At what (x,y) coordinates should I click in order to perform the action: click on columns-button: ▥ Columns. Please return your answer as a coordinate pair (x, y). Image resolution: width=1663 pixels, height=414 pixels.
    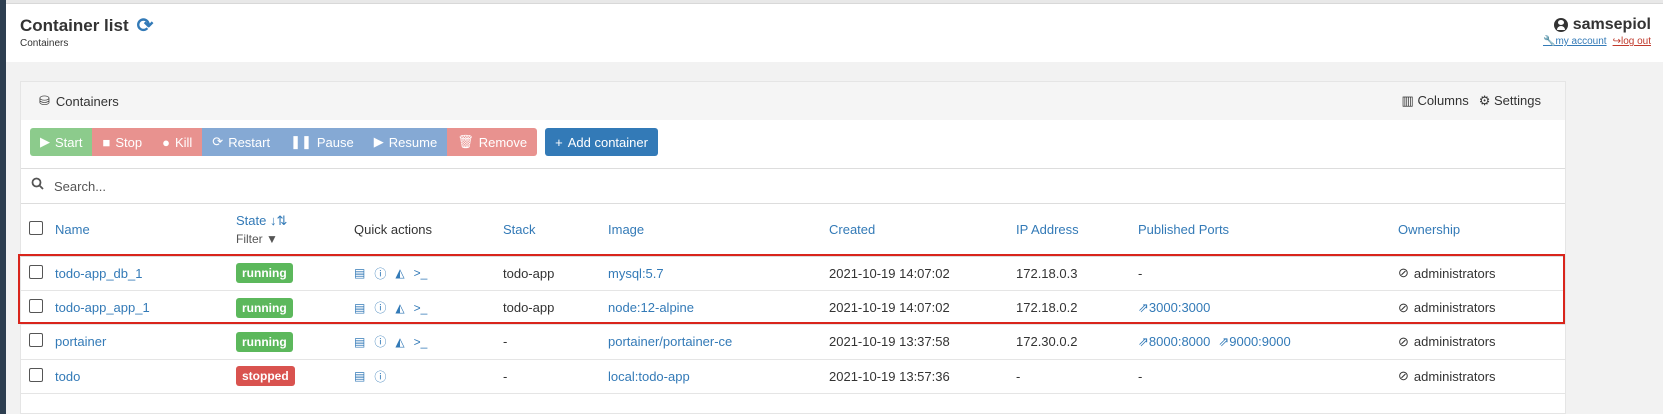
    Looking at the image, I should click on (1435, 101).